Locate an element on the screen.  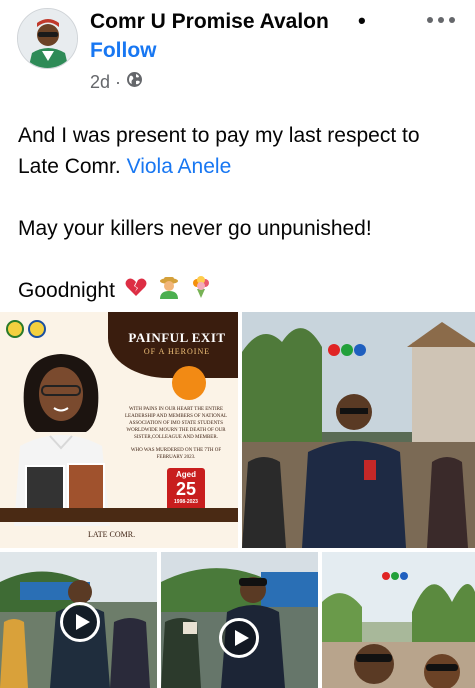
bouquet-emoji is located at coordinates (201, 291).